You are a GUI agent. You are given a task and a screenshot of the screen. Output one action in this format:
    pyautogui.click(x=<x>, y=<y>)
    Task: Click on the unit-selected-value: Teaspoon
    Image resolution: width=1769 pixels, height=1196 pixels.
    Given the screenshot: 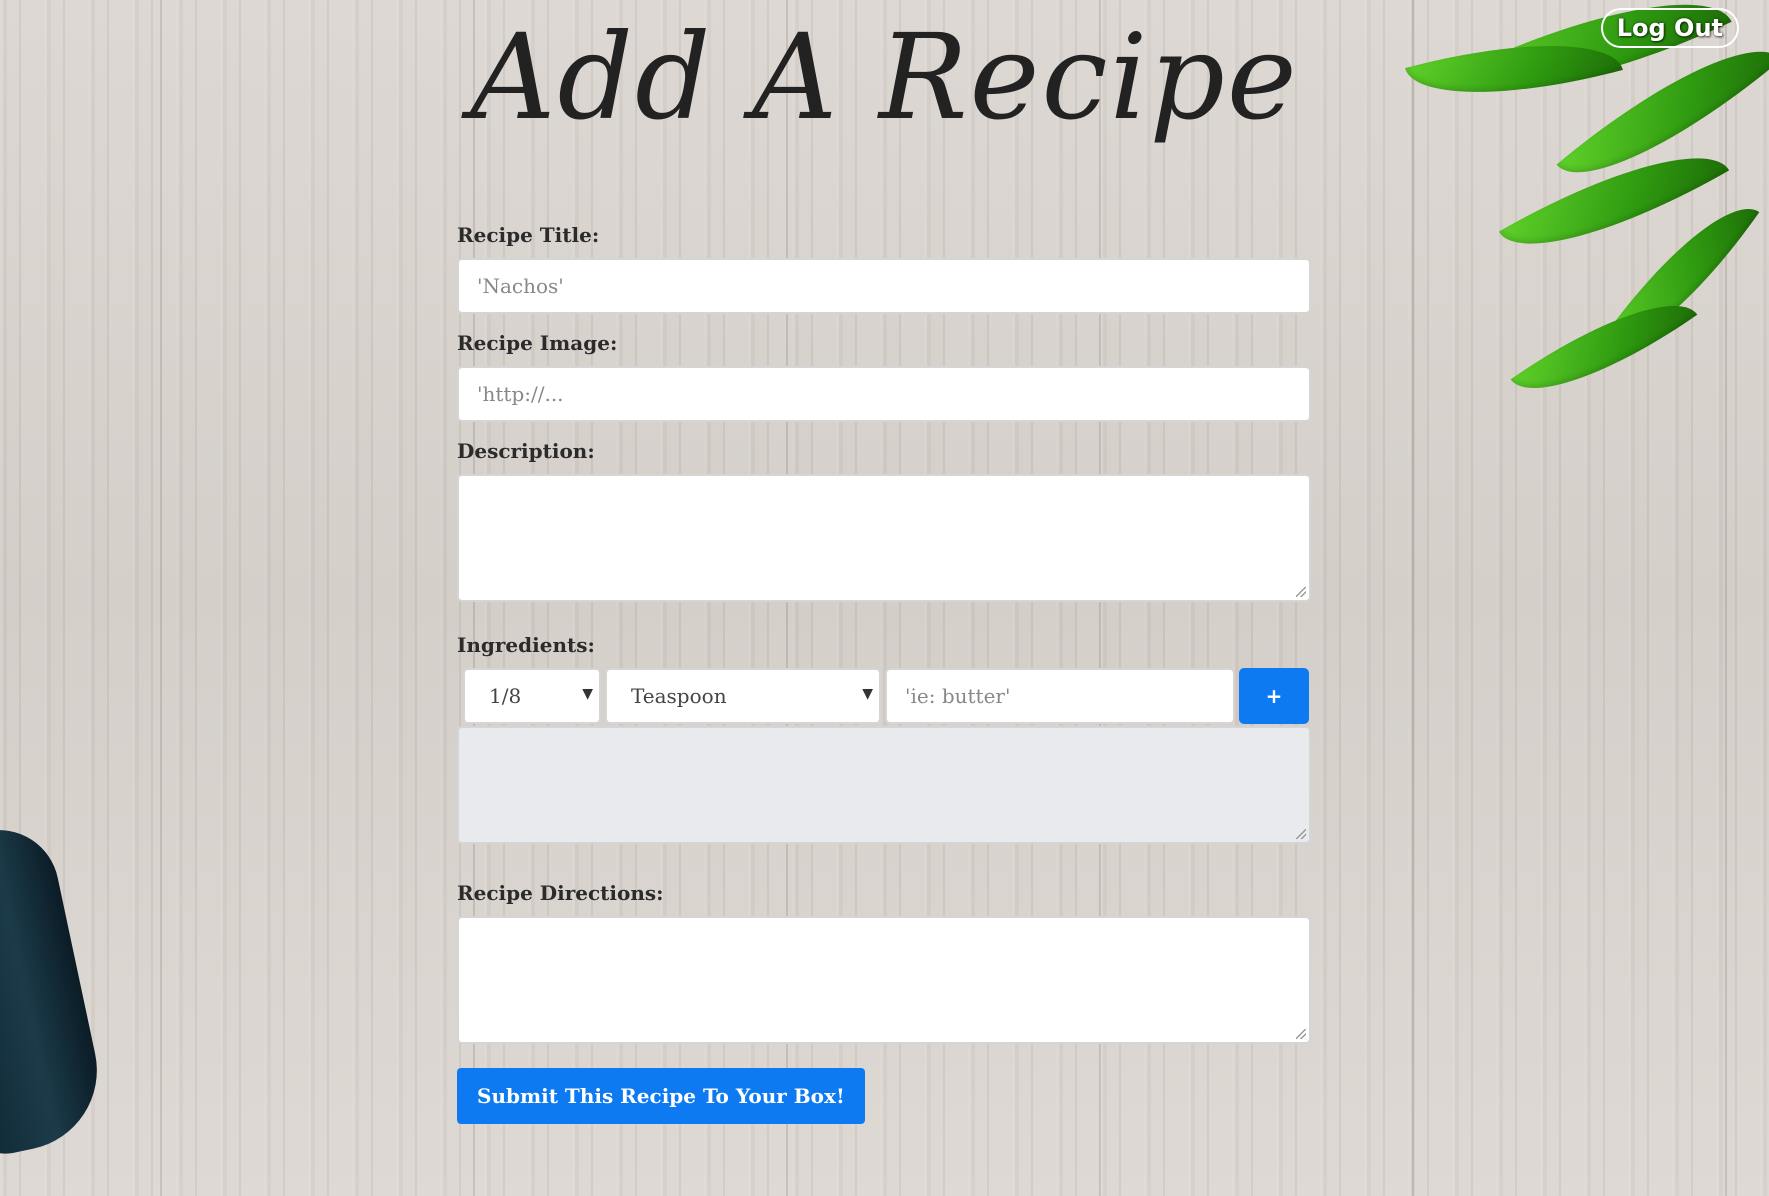 What is the action you would take?
    pyautogui.click(x=679, y=696)
    